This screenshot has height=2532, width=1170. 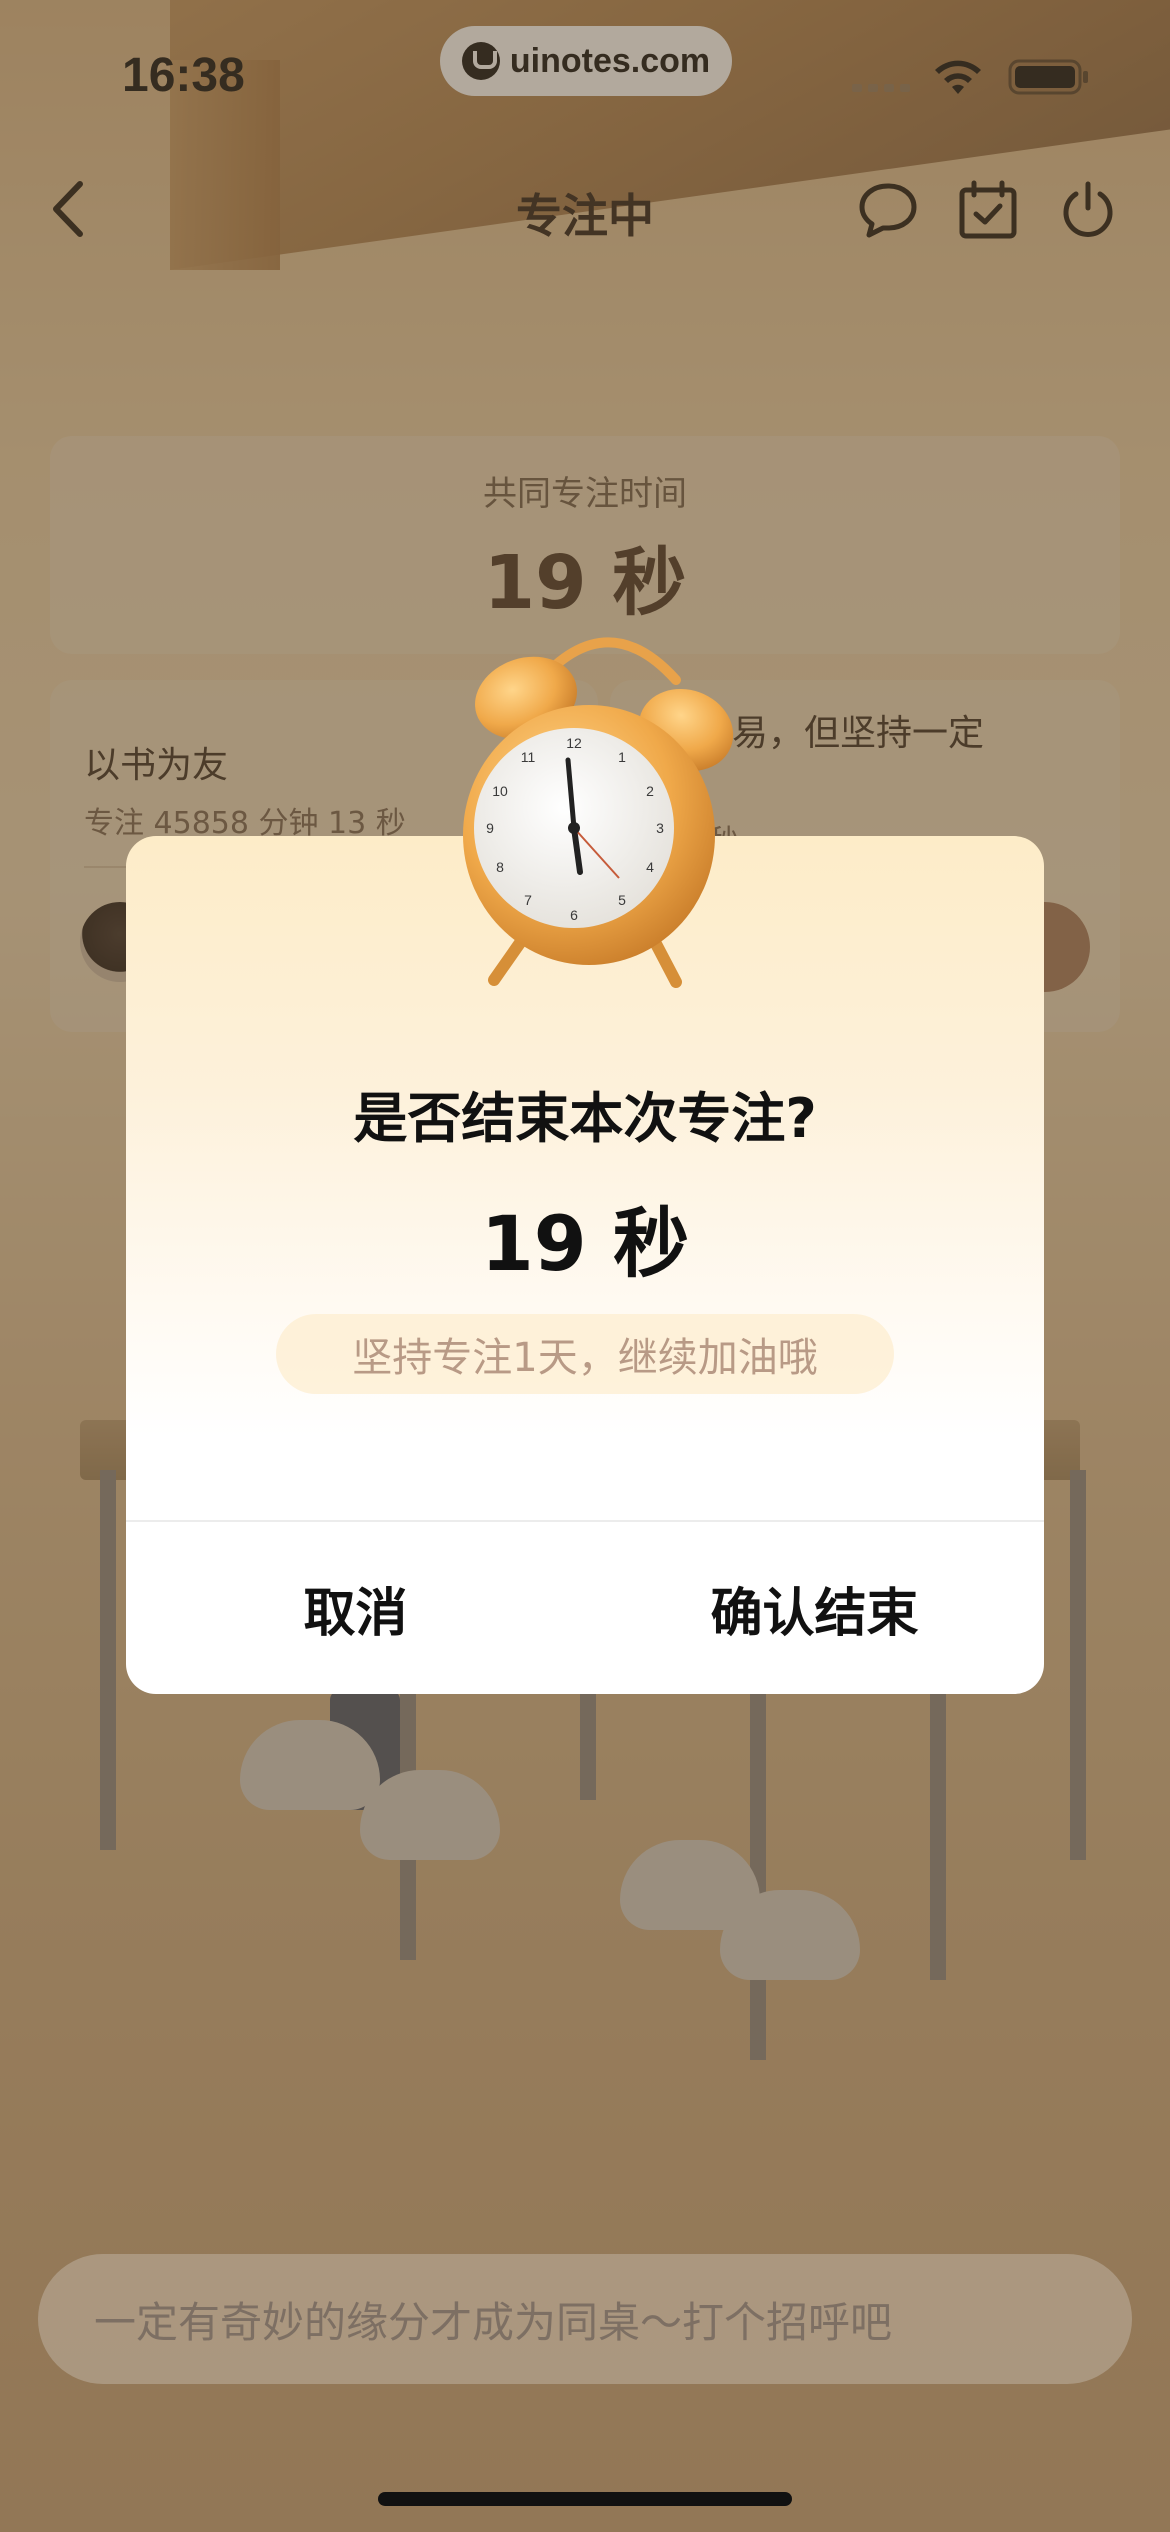 I want to click on svg-text: 12, so click(x=574, y=743).